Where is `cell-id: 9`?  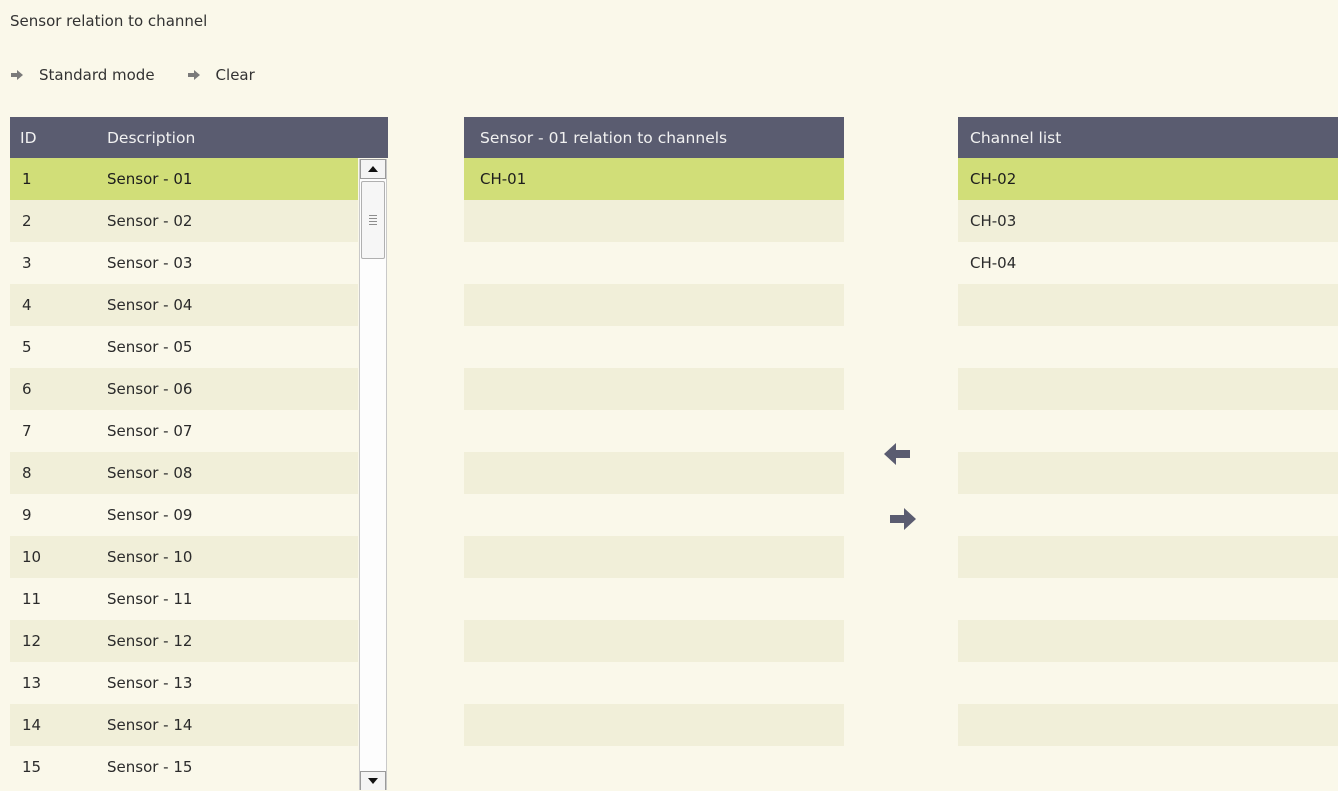
cell-id: 9 is located at coordinates (27, 515).